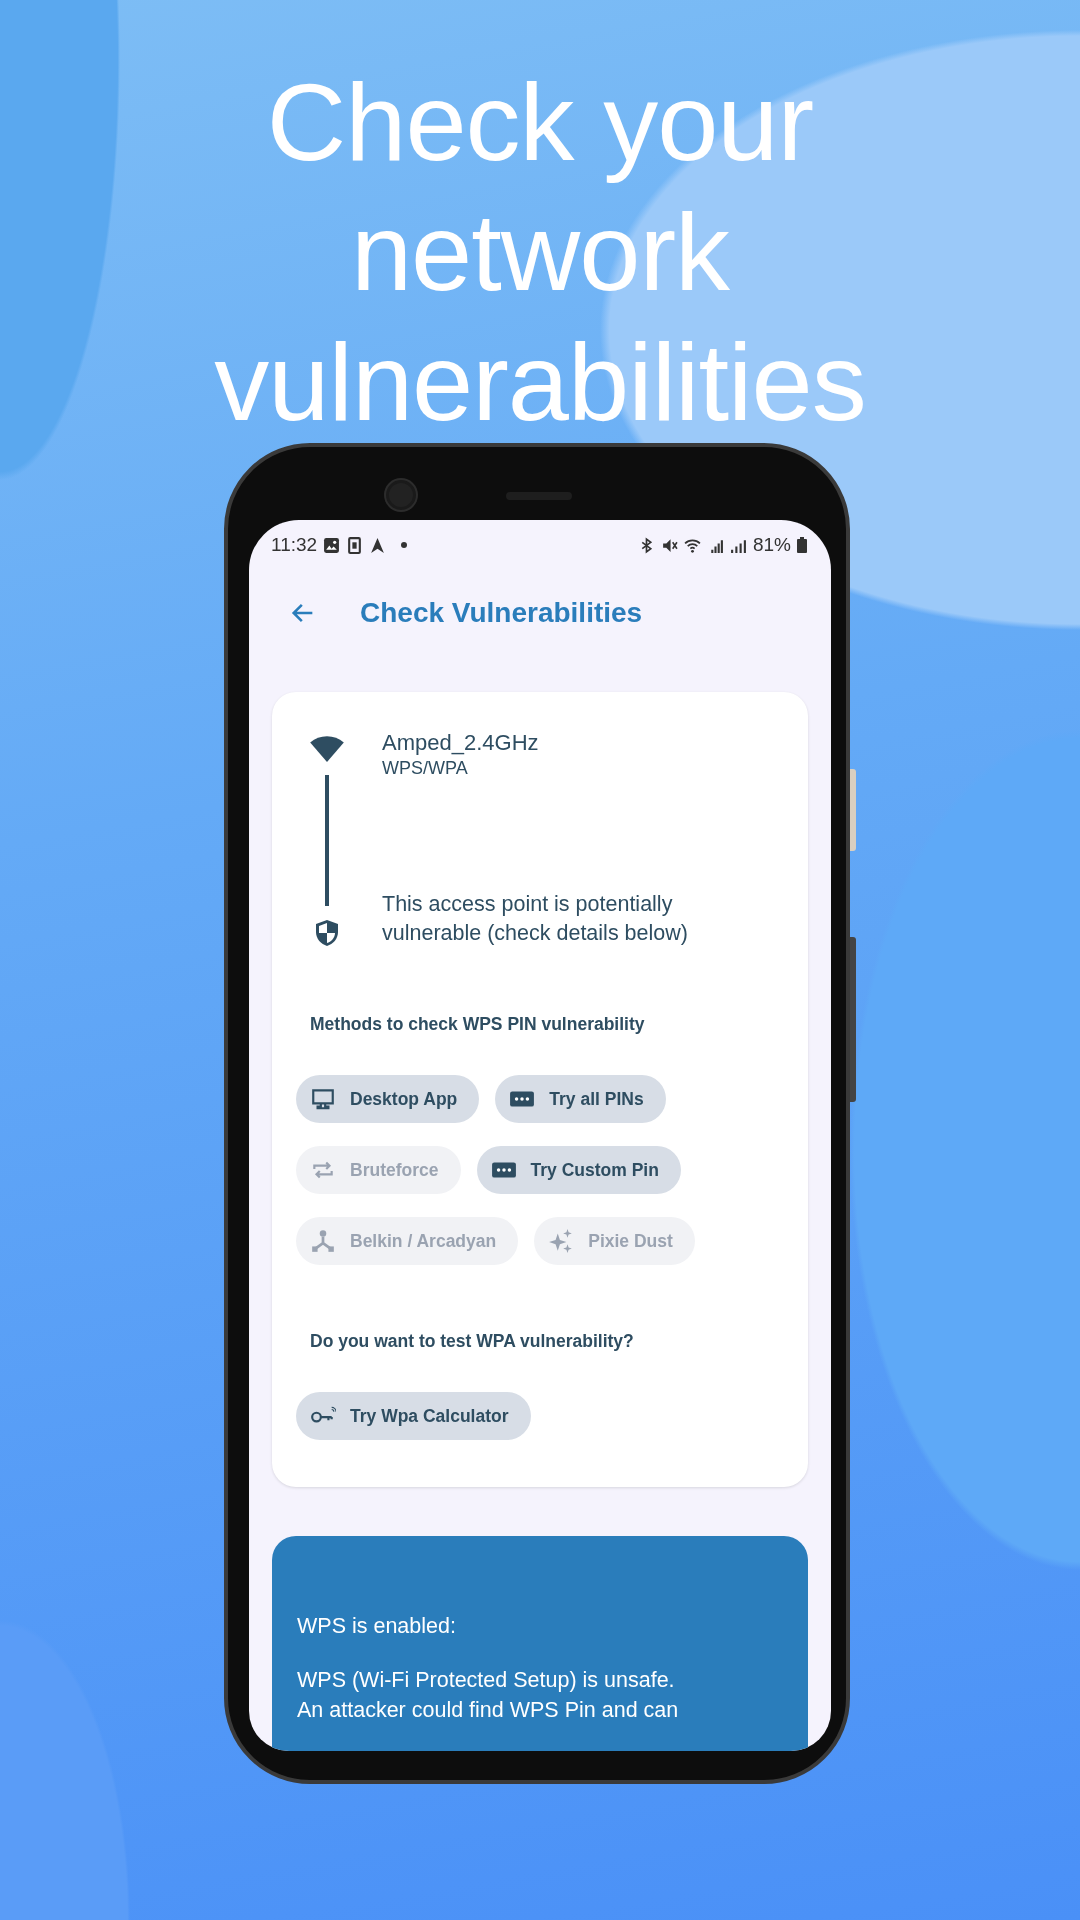  I want to click on navigation-icon, so click(378, 545).